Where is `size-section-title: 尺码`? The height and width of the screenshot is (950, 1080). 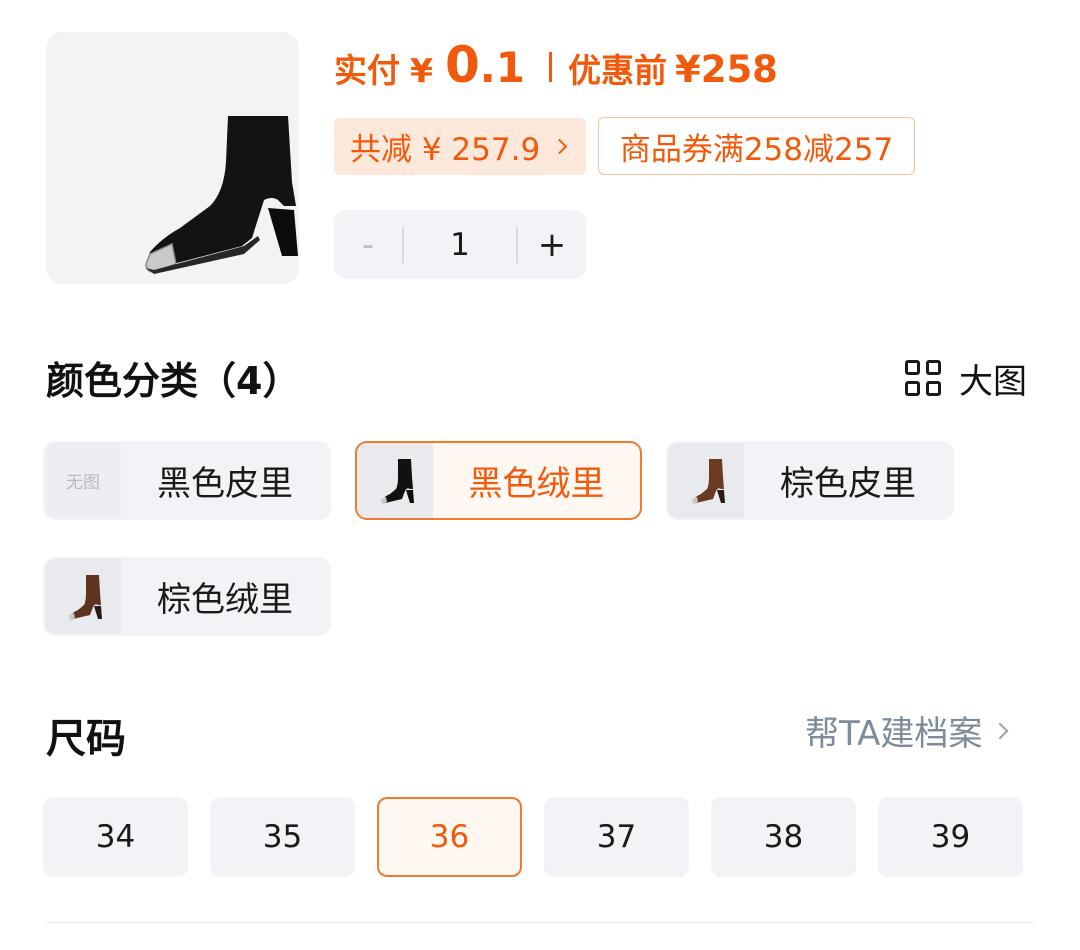
size-section-title: 尺码 is located at coordinates (86, 739).